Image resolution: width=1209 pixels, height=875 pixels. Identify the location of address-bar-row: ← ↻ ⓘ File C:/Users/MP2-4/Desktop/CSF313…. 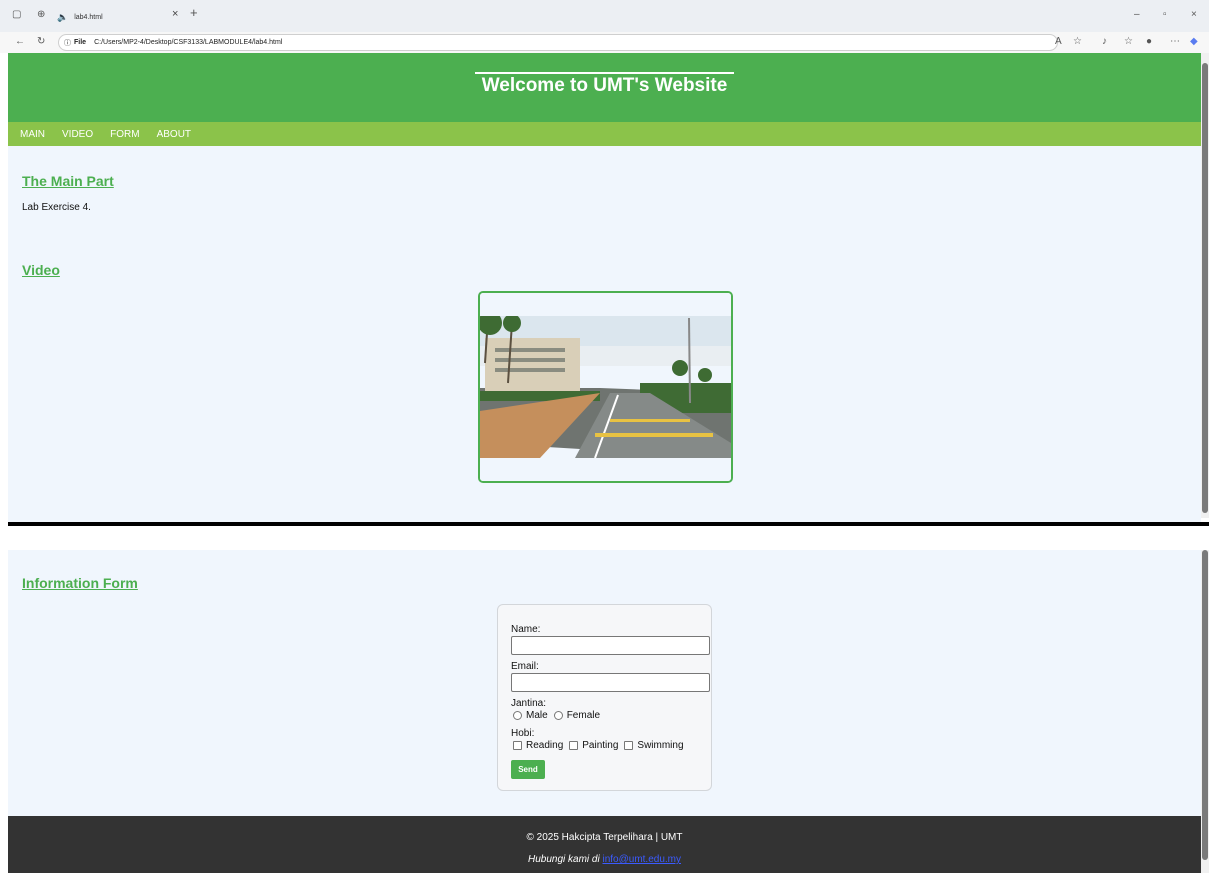
(604, 42).